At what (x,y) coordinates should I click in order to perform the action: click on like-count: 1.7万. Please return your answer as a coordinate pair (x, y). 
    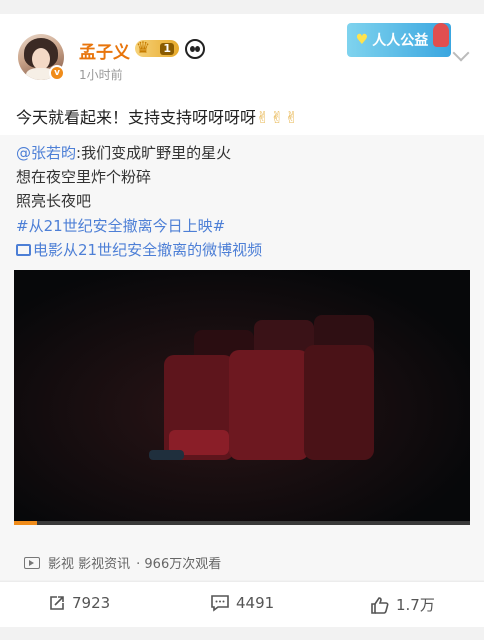
    Looking at the image, I should click on (415, 605).